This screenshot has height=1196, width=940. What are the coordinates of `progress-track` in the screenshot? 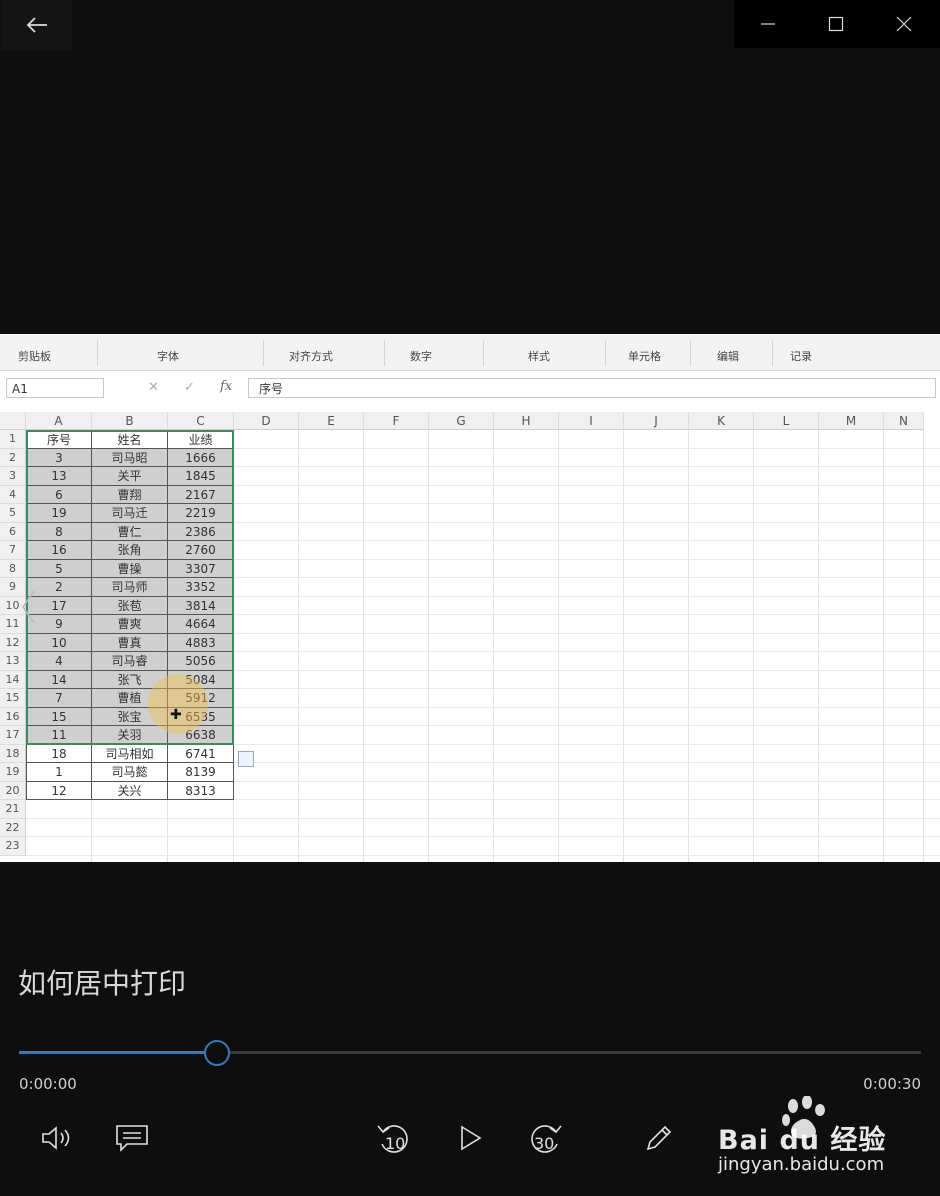 It's located at (470, 1052).